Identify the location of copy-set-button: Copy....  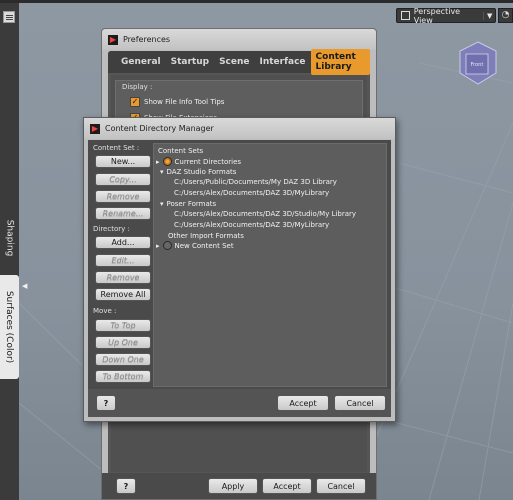
(123, 179).